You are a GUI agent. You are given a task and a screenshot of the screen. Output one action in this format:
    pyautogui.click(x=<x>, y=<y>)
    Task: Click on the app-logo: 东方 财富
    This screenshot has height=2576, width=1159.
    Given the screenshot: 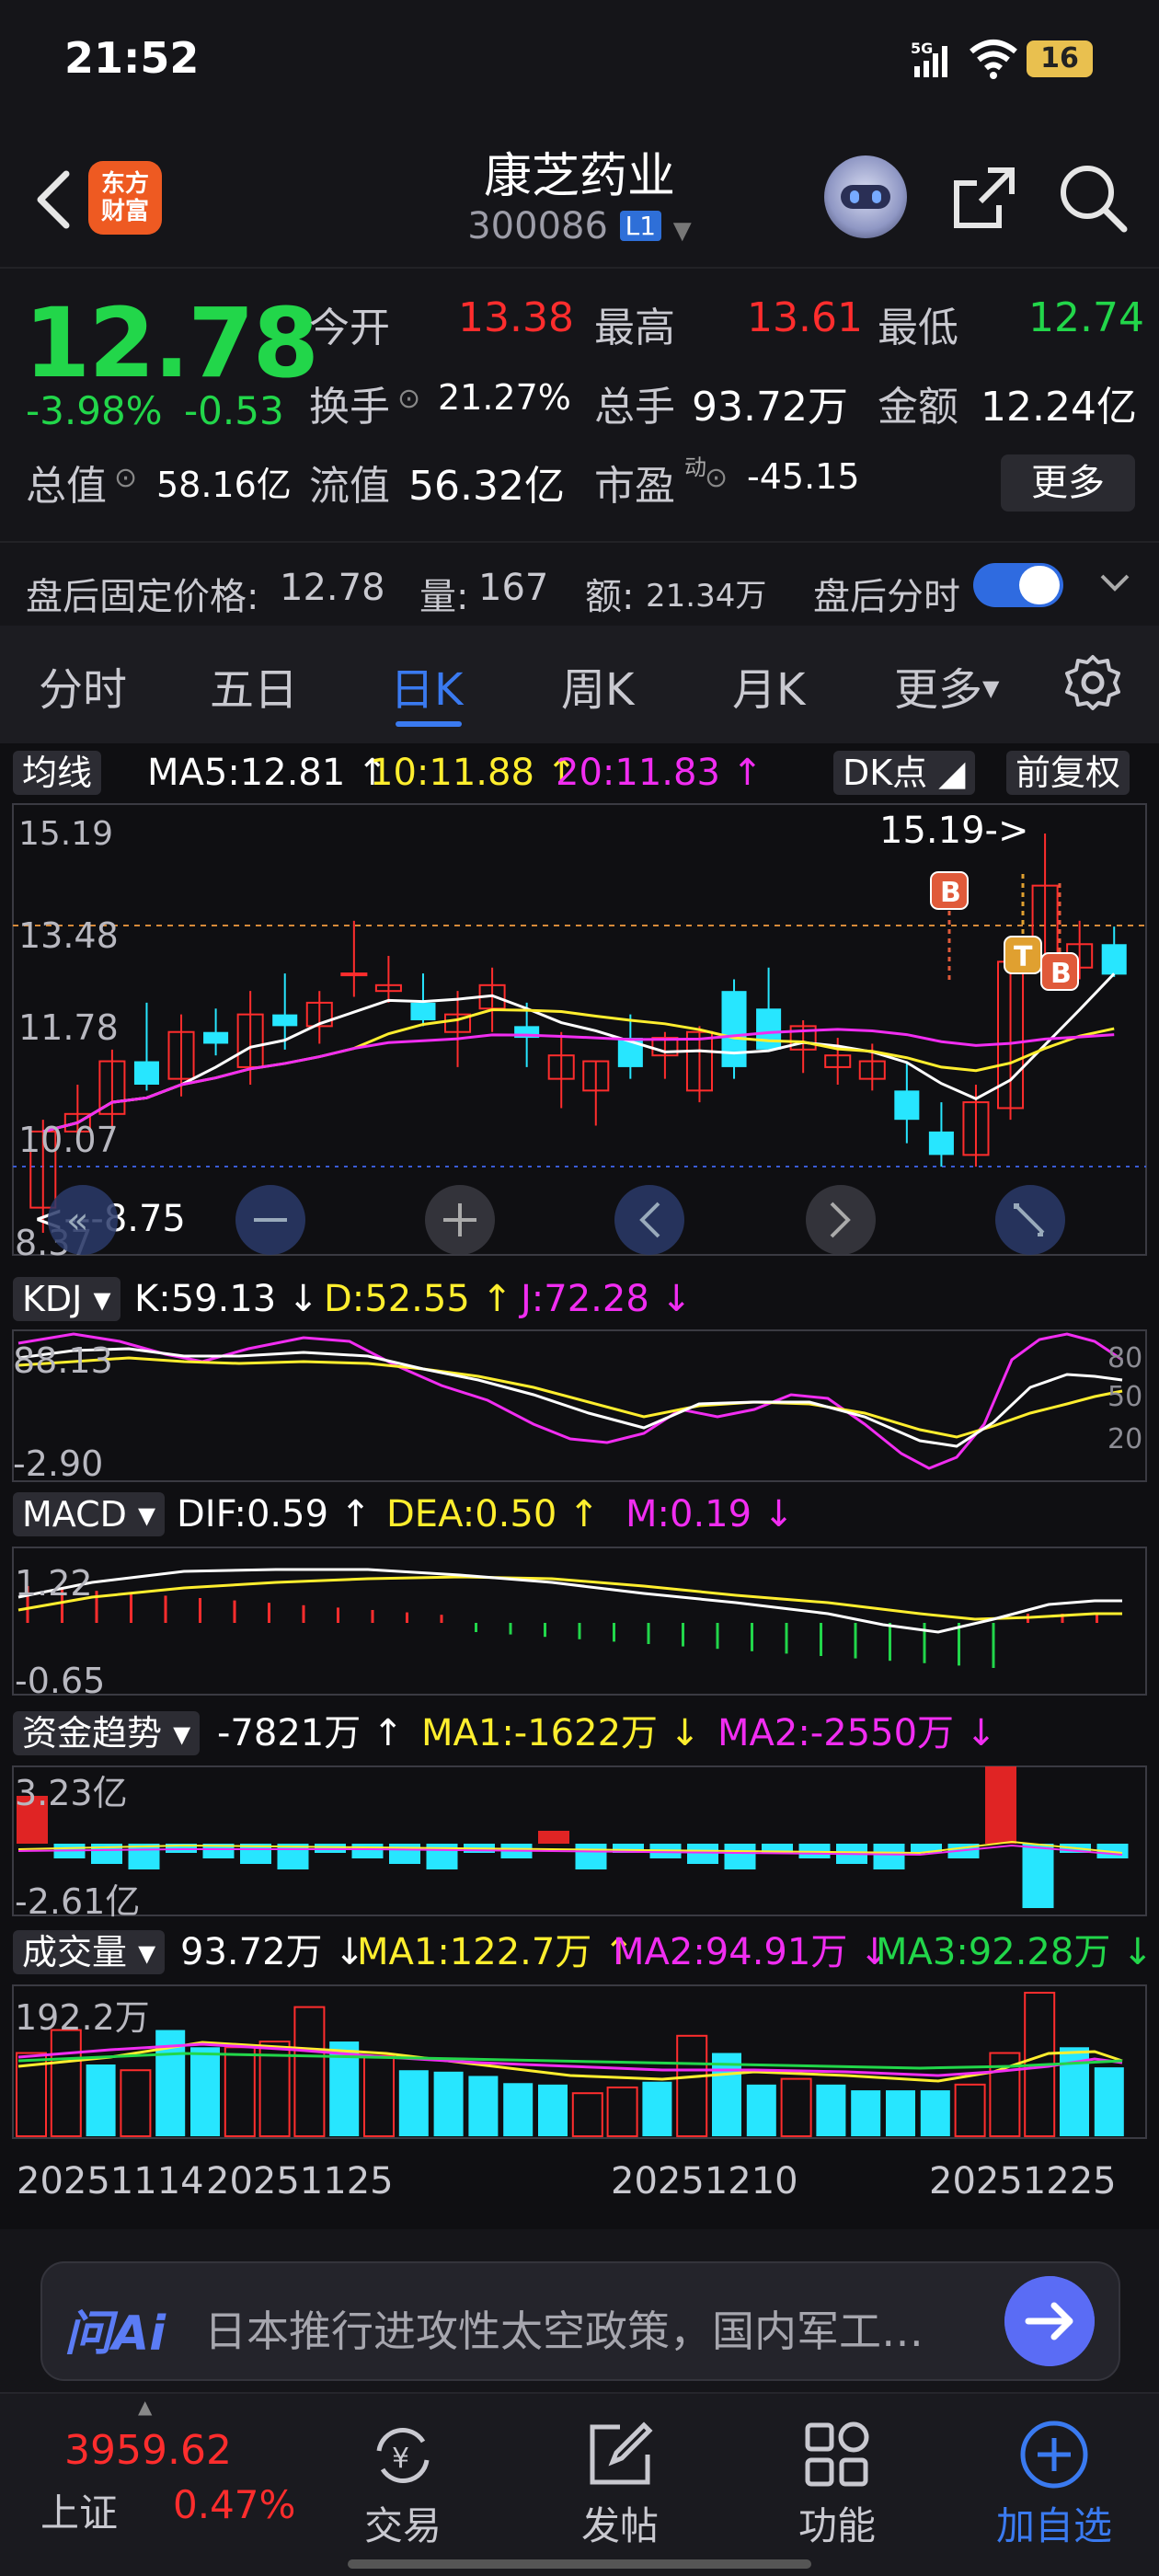 What is the action you would take?
    pyautogui.click(x=125, y=198)
    